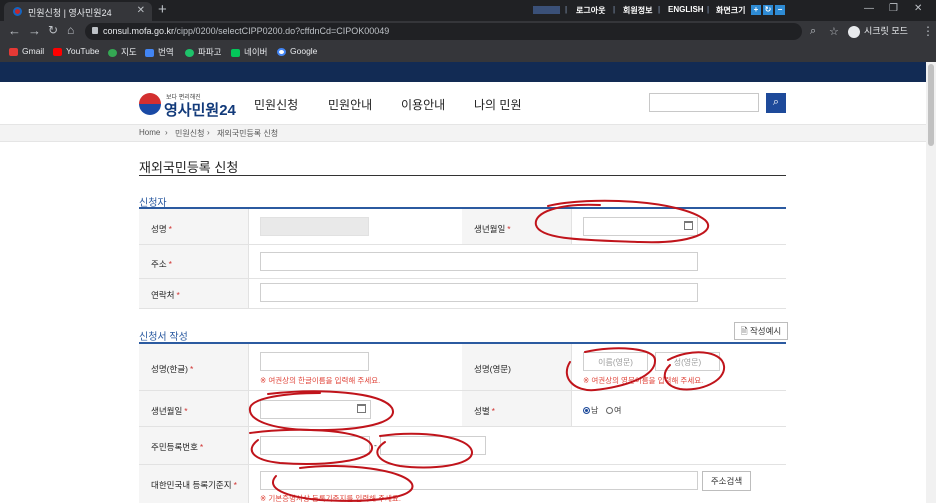 The width and height of the screenshot is (936, 504). Describe the element at coordinates (350, 104) in the screenshot. I see `nav-guide: 민원안내` at that location.